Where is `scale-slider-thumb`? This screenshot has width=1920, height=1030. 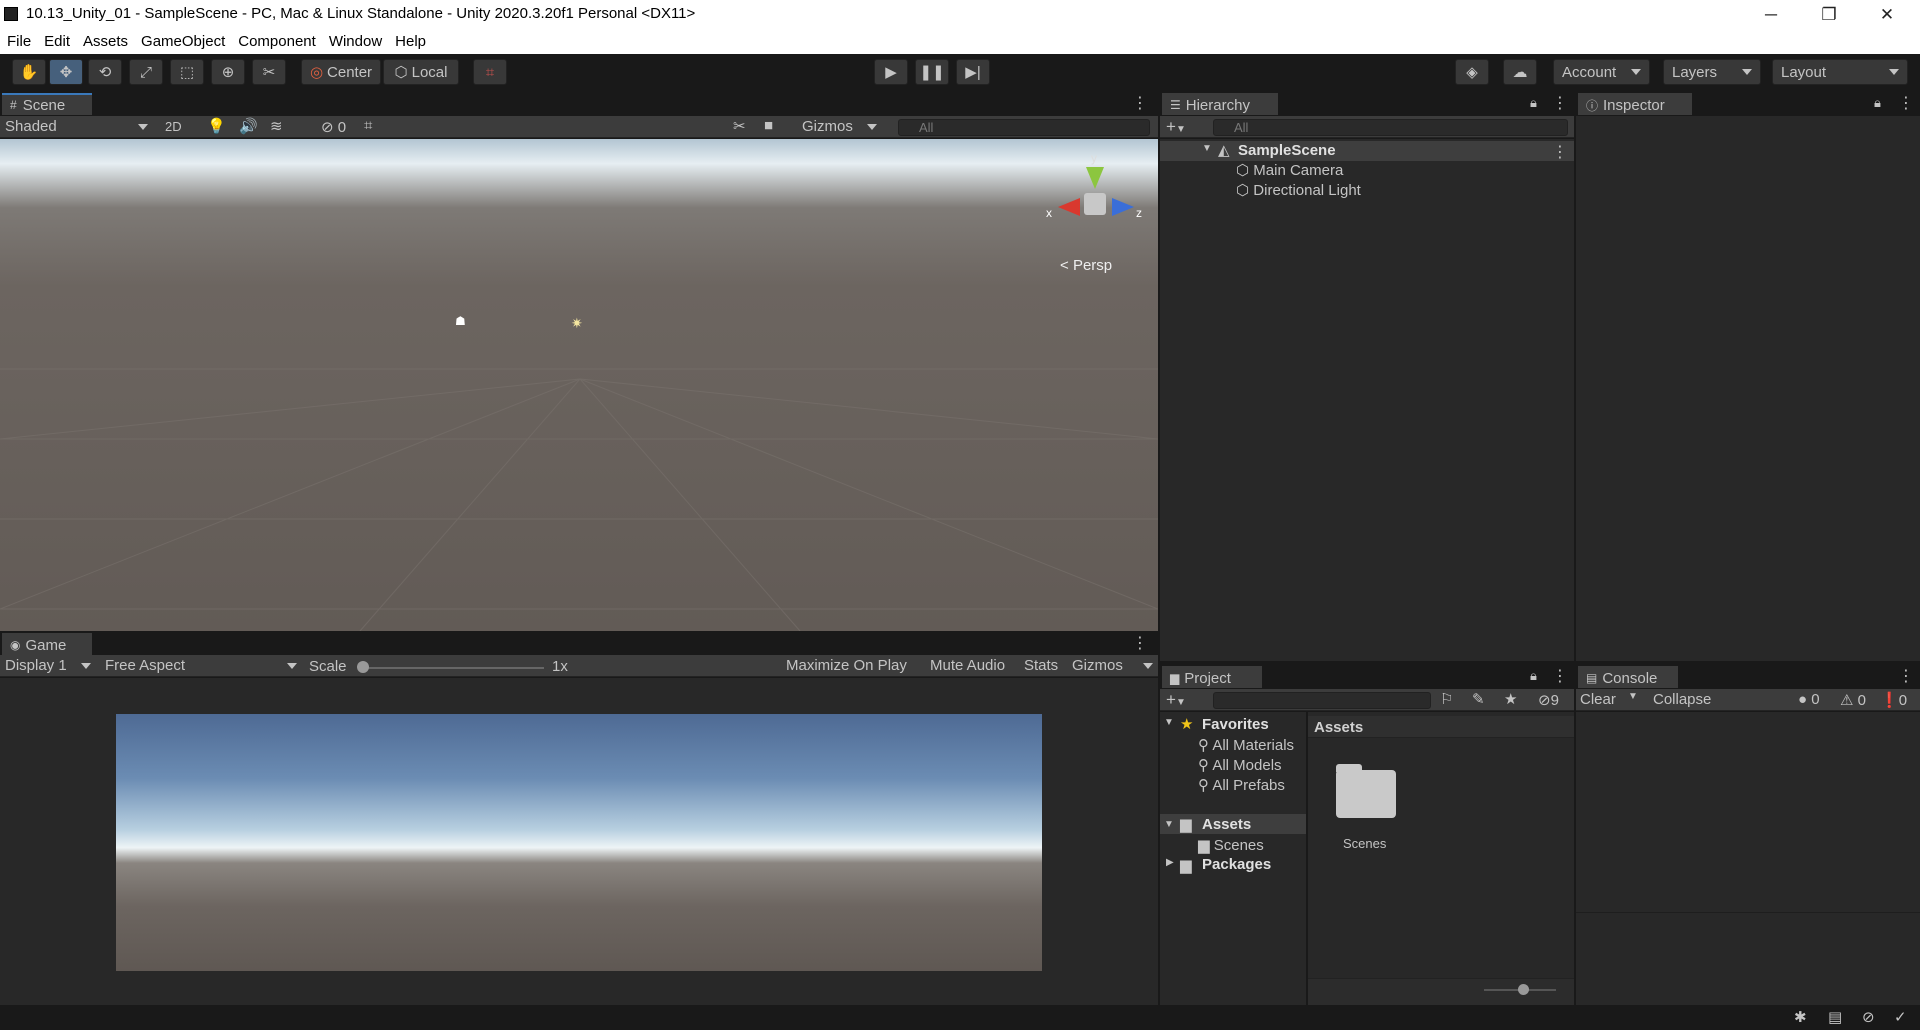
scale-slider-thumb is located at coordinates (363, 667).